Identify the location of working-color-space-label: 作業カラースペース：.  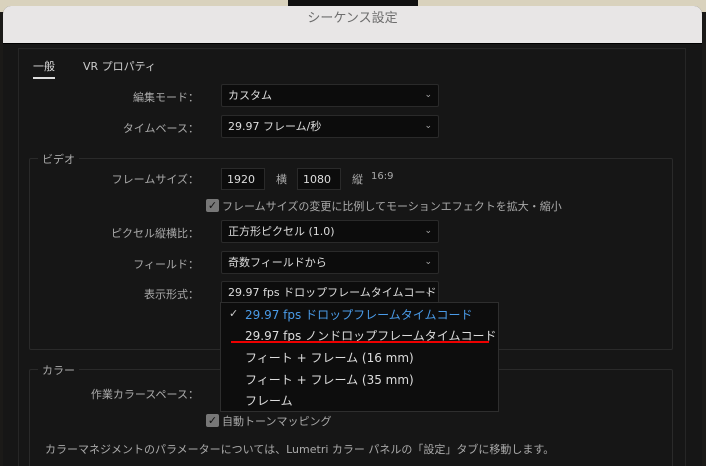
(144, 394).